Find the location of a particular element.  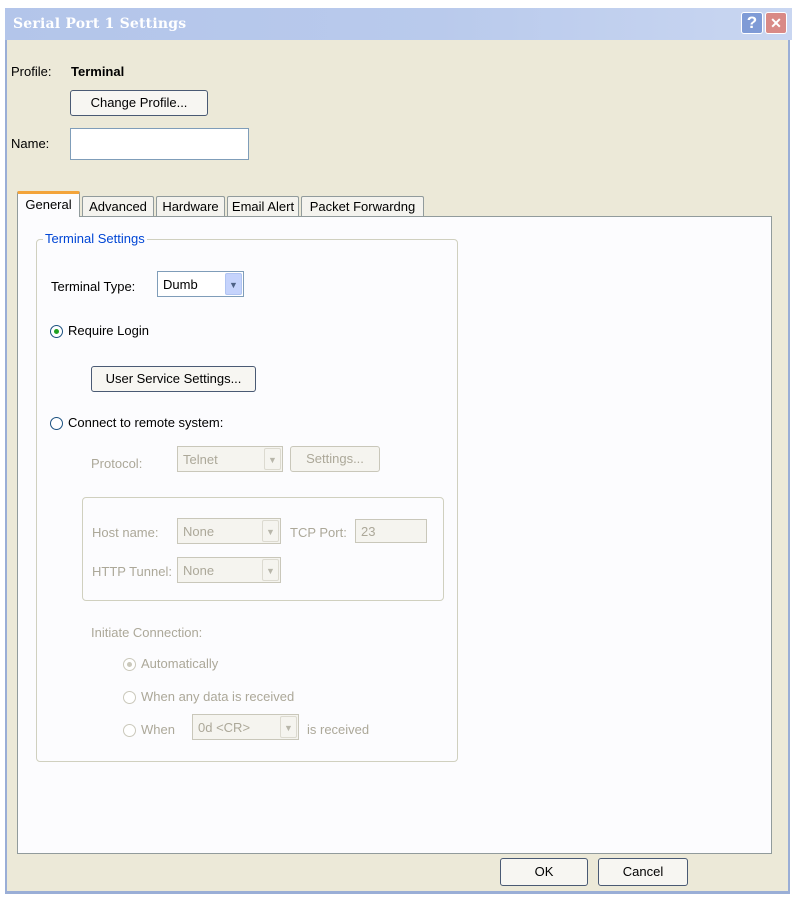

close-button: ✕ is located at coordinates (776, 23).